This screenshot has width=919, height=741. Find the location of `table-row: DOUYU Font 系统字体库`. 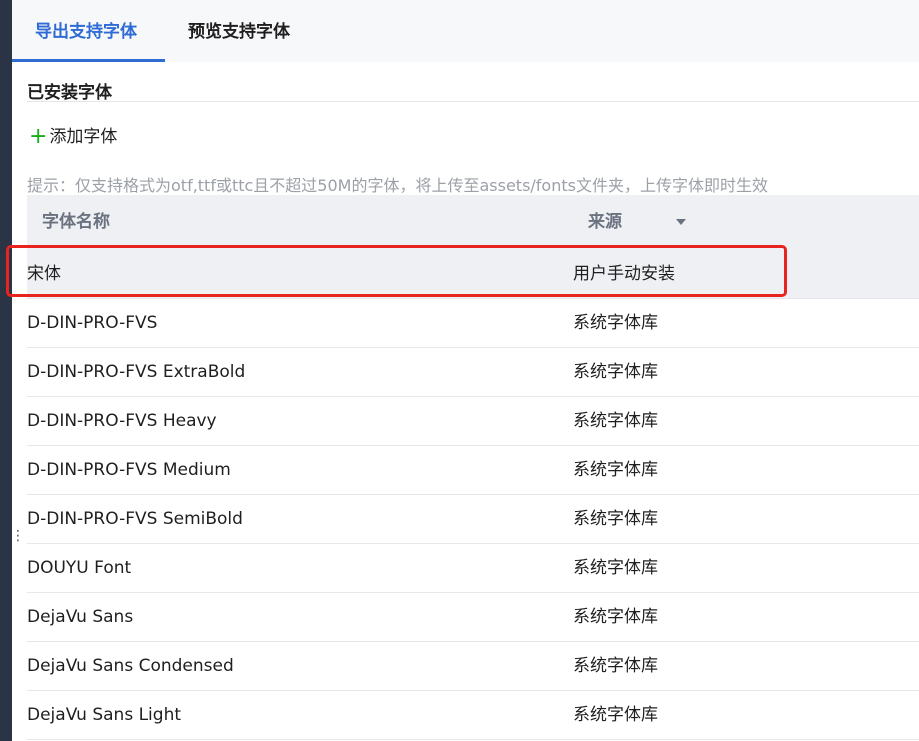

table-row: DOUYU Font 系统字体库 is located at coordinates (473, 568).